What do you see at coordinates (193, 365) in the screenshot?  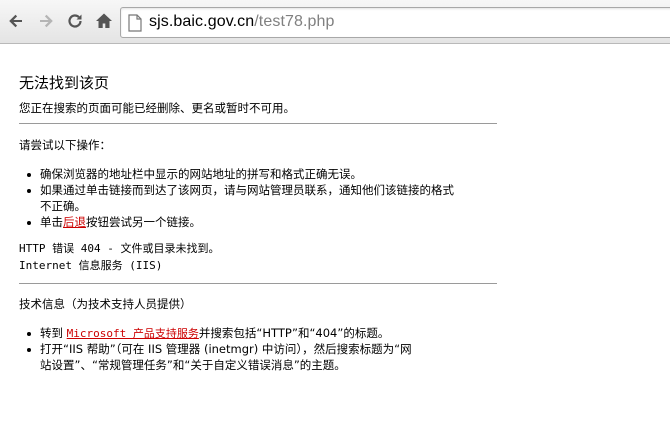 I see `tech-item2-line2: 站设置”、“常规管理任务”和“关于自定义错误消息”的主题。` at bounding box center [193, 365].